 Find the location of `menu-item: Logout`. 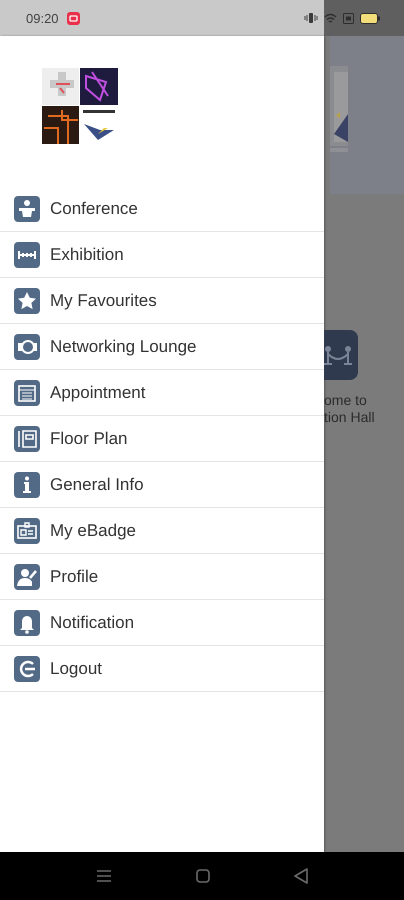

menu-item: Logout is located at coordinates (162, 669).